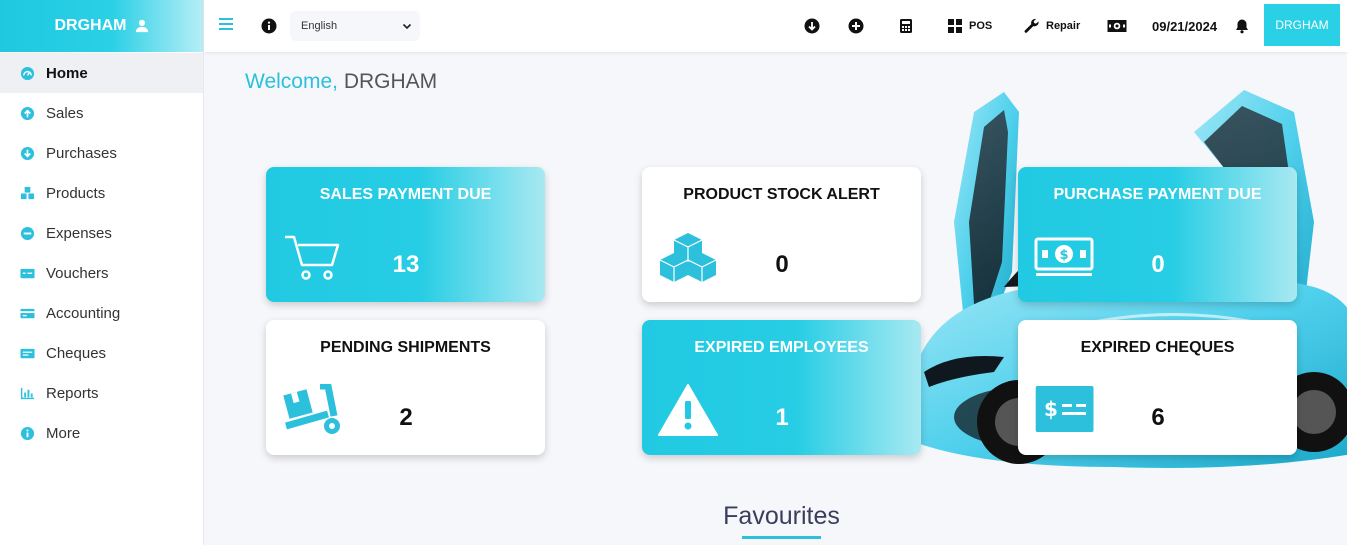 Image resolution: width=1347 pixels, height=545 pixels. Describe the element at coordinates (79, 233) in the screenshot. I see `sidebar-item-label: Expenses` at that location.